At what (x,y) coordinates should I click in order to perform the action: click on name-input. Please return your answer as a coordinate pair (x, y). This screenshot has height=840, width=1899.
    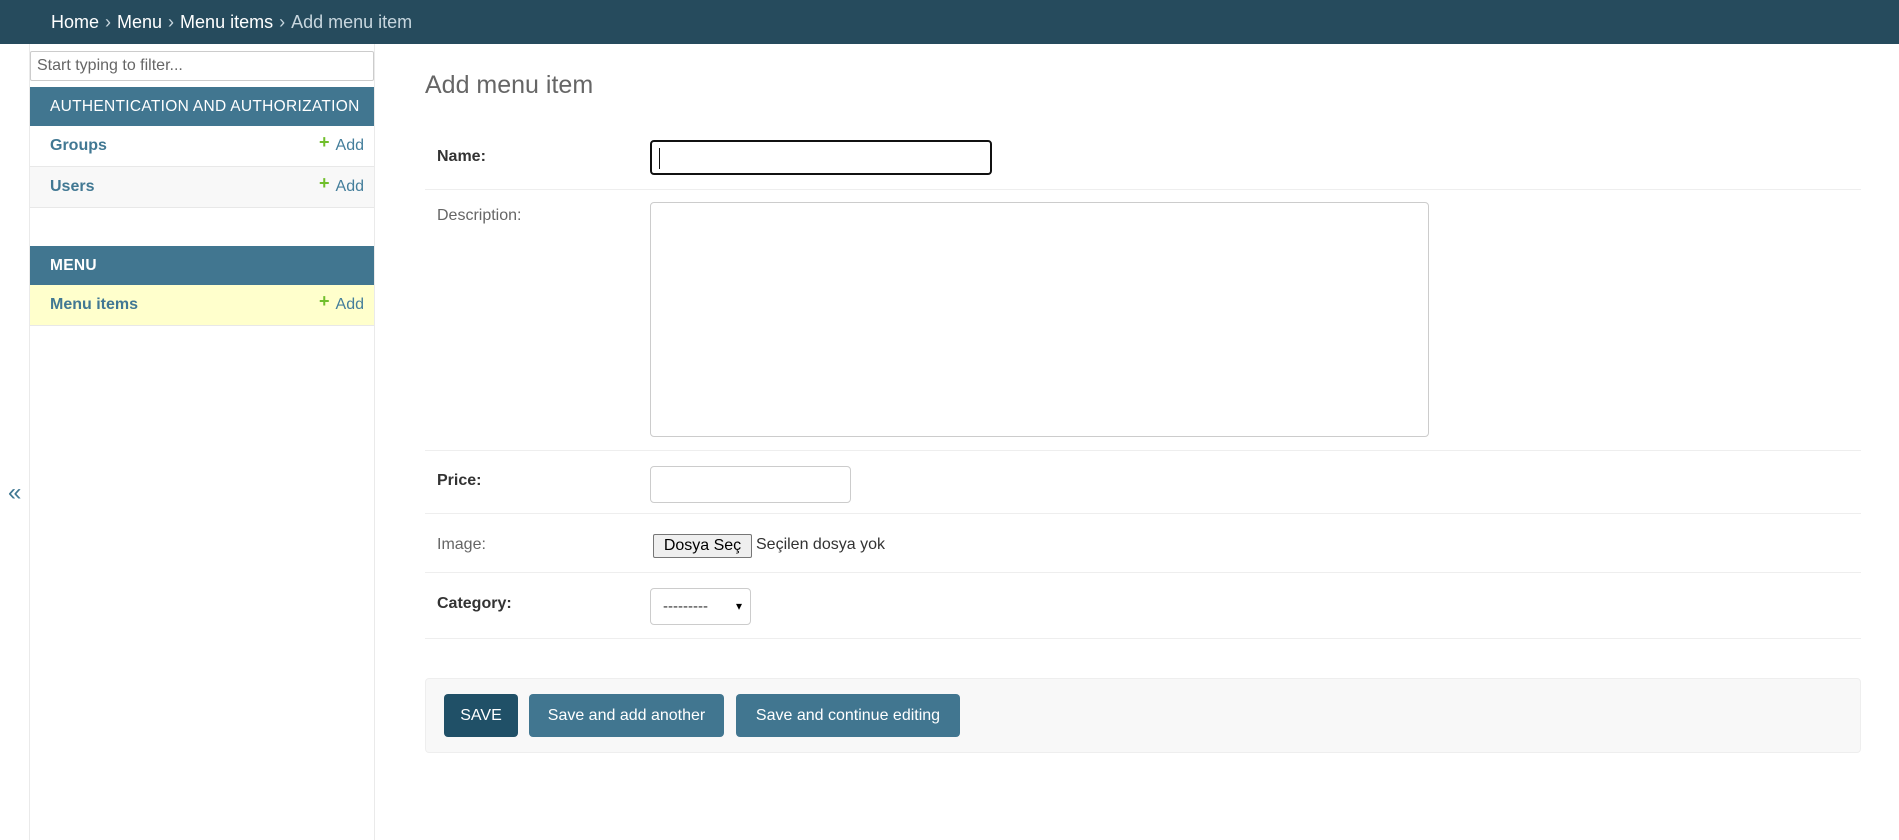
    Looking at the image, I should click on (821, 157).